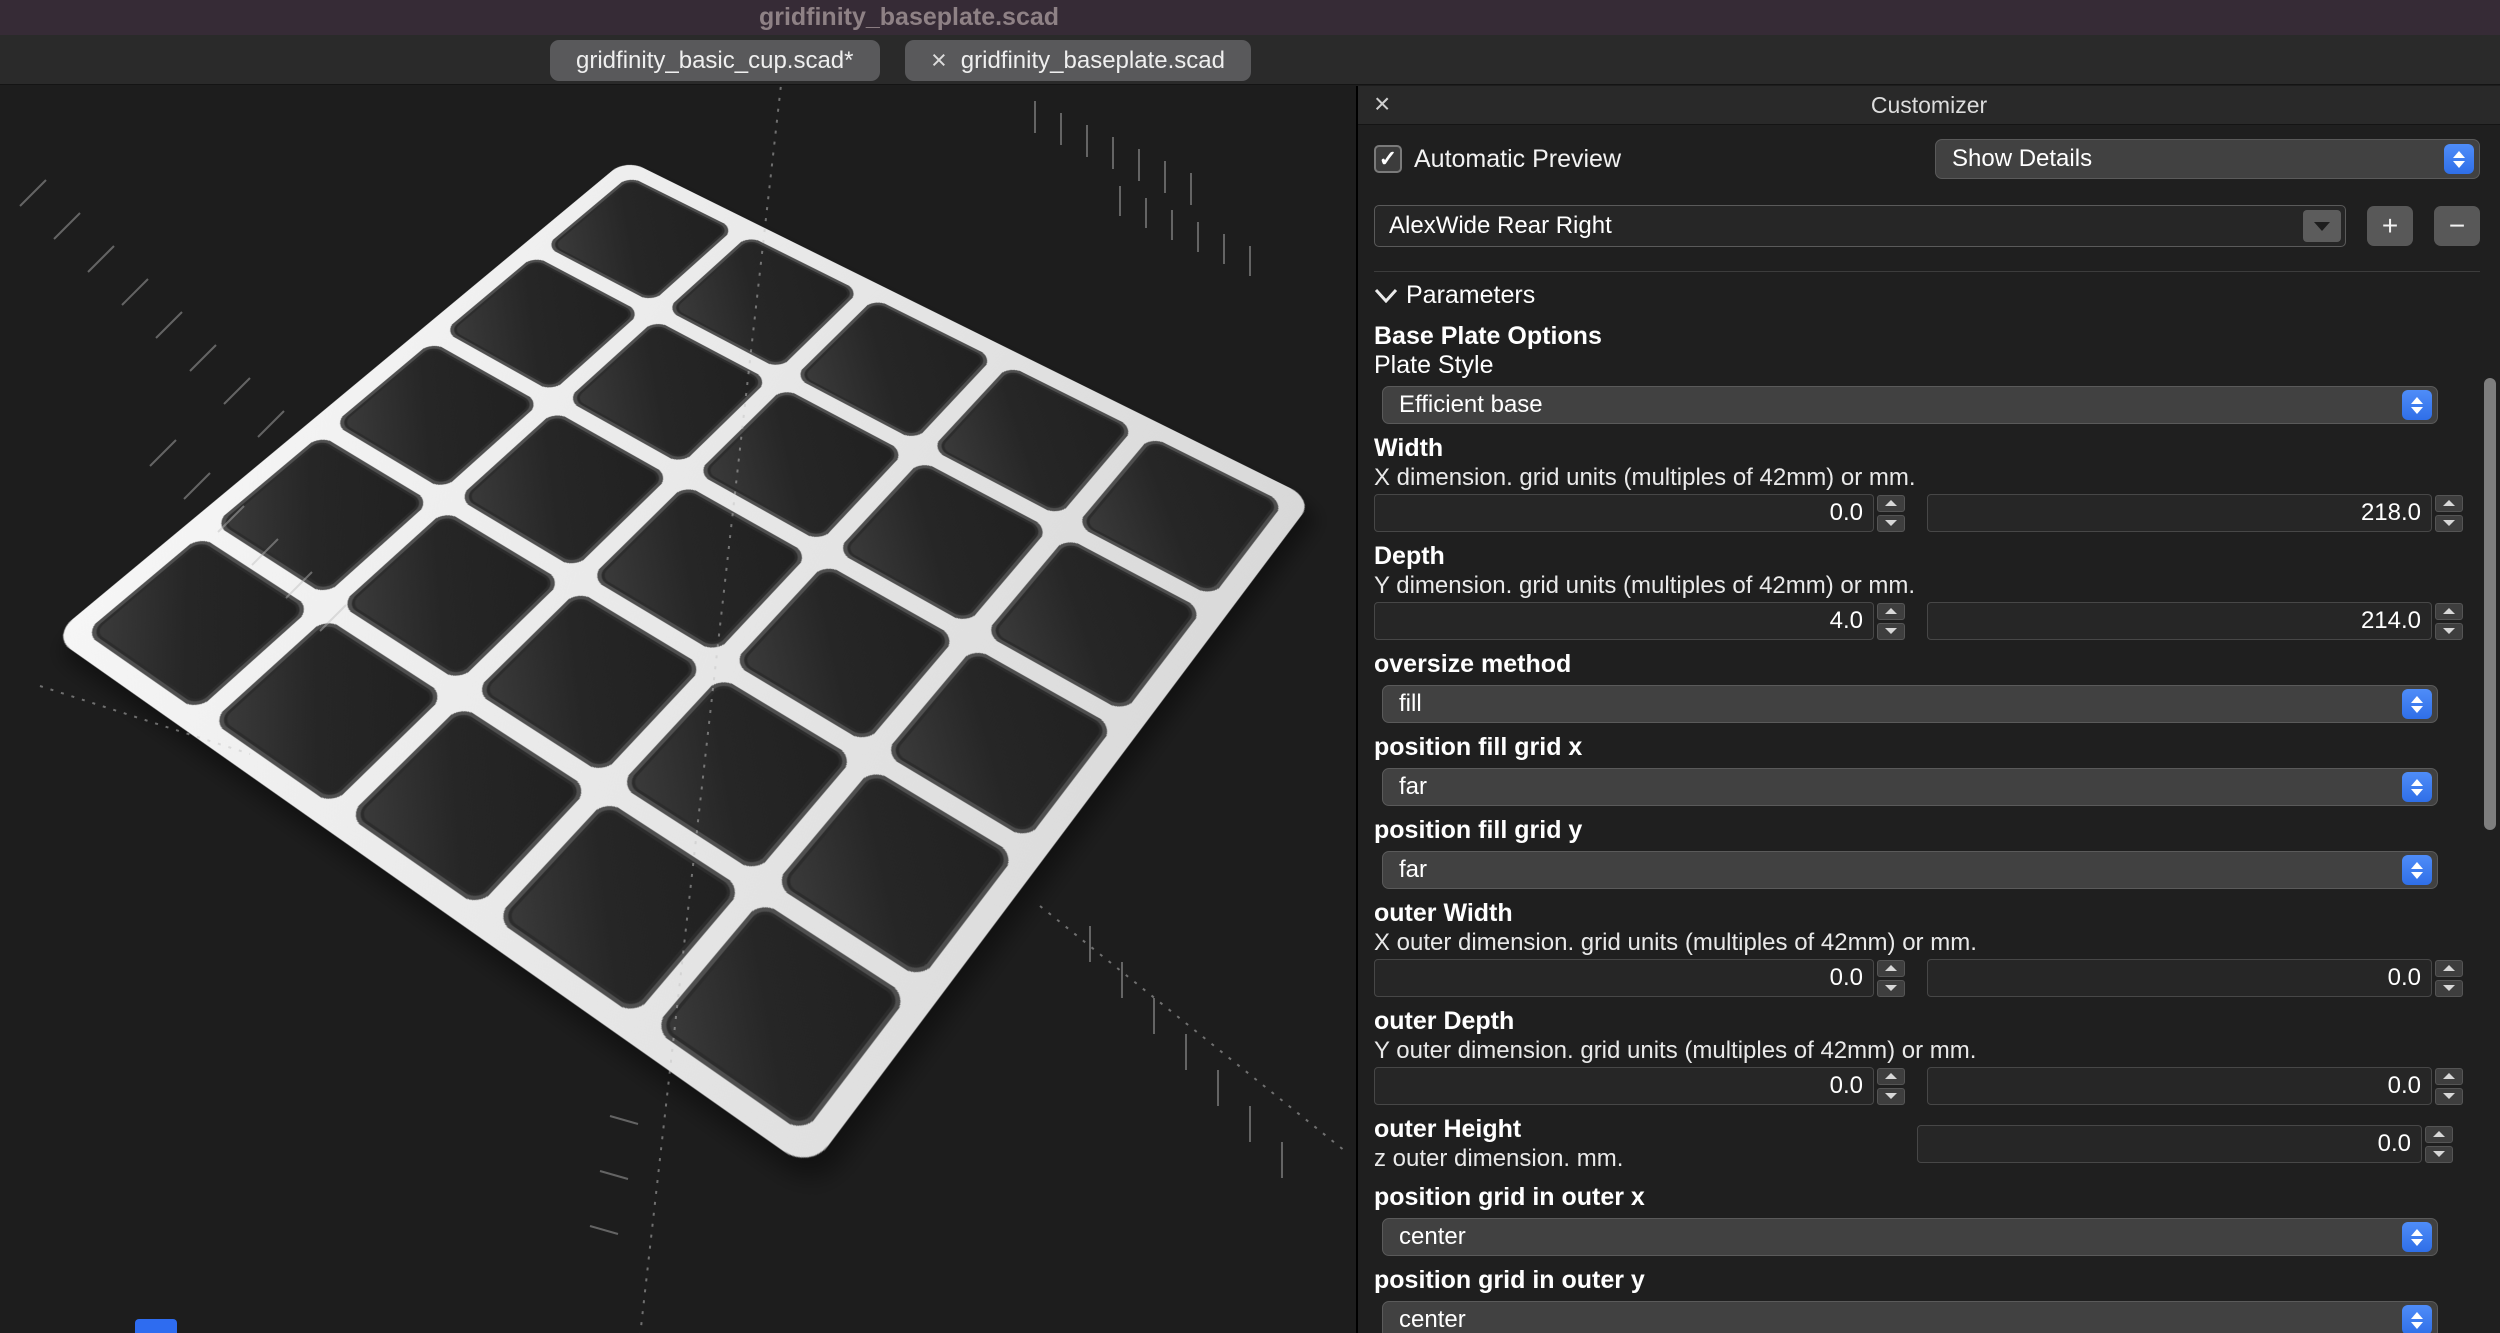 Image resolution: width=2500 pixels, height=1333 pixels. Describe the element at coordinates (1910, 787) in the screenshot. I see `position-fill-grid-x-select: far` at that location.